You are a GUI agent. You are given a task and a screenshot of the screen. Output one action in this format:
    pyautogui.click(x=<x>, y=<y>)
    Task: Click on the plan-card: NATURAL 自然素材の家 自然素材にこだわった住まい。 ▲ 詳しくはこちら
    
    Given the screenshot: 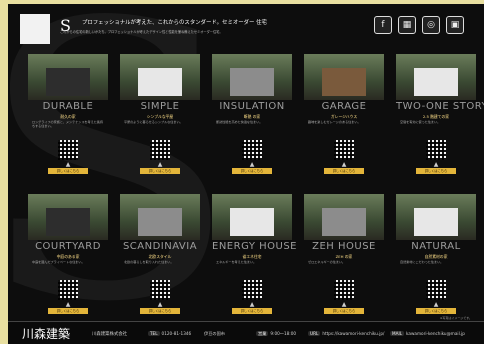 What is the action you would take?
    pyautogui.click(x=436, y=258)
    